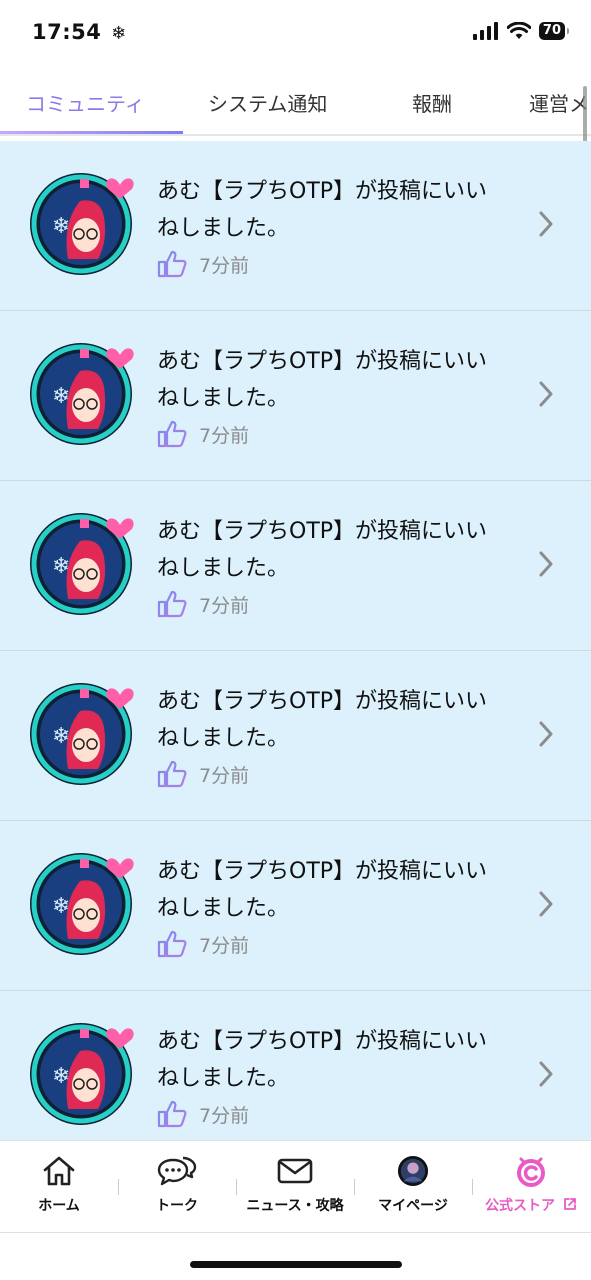 The width and height of the screenshot is (591, 1280). I want to click on home-indicator, so click(296, 1264).